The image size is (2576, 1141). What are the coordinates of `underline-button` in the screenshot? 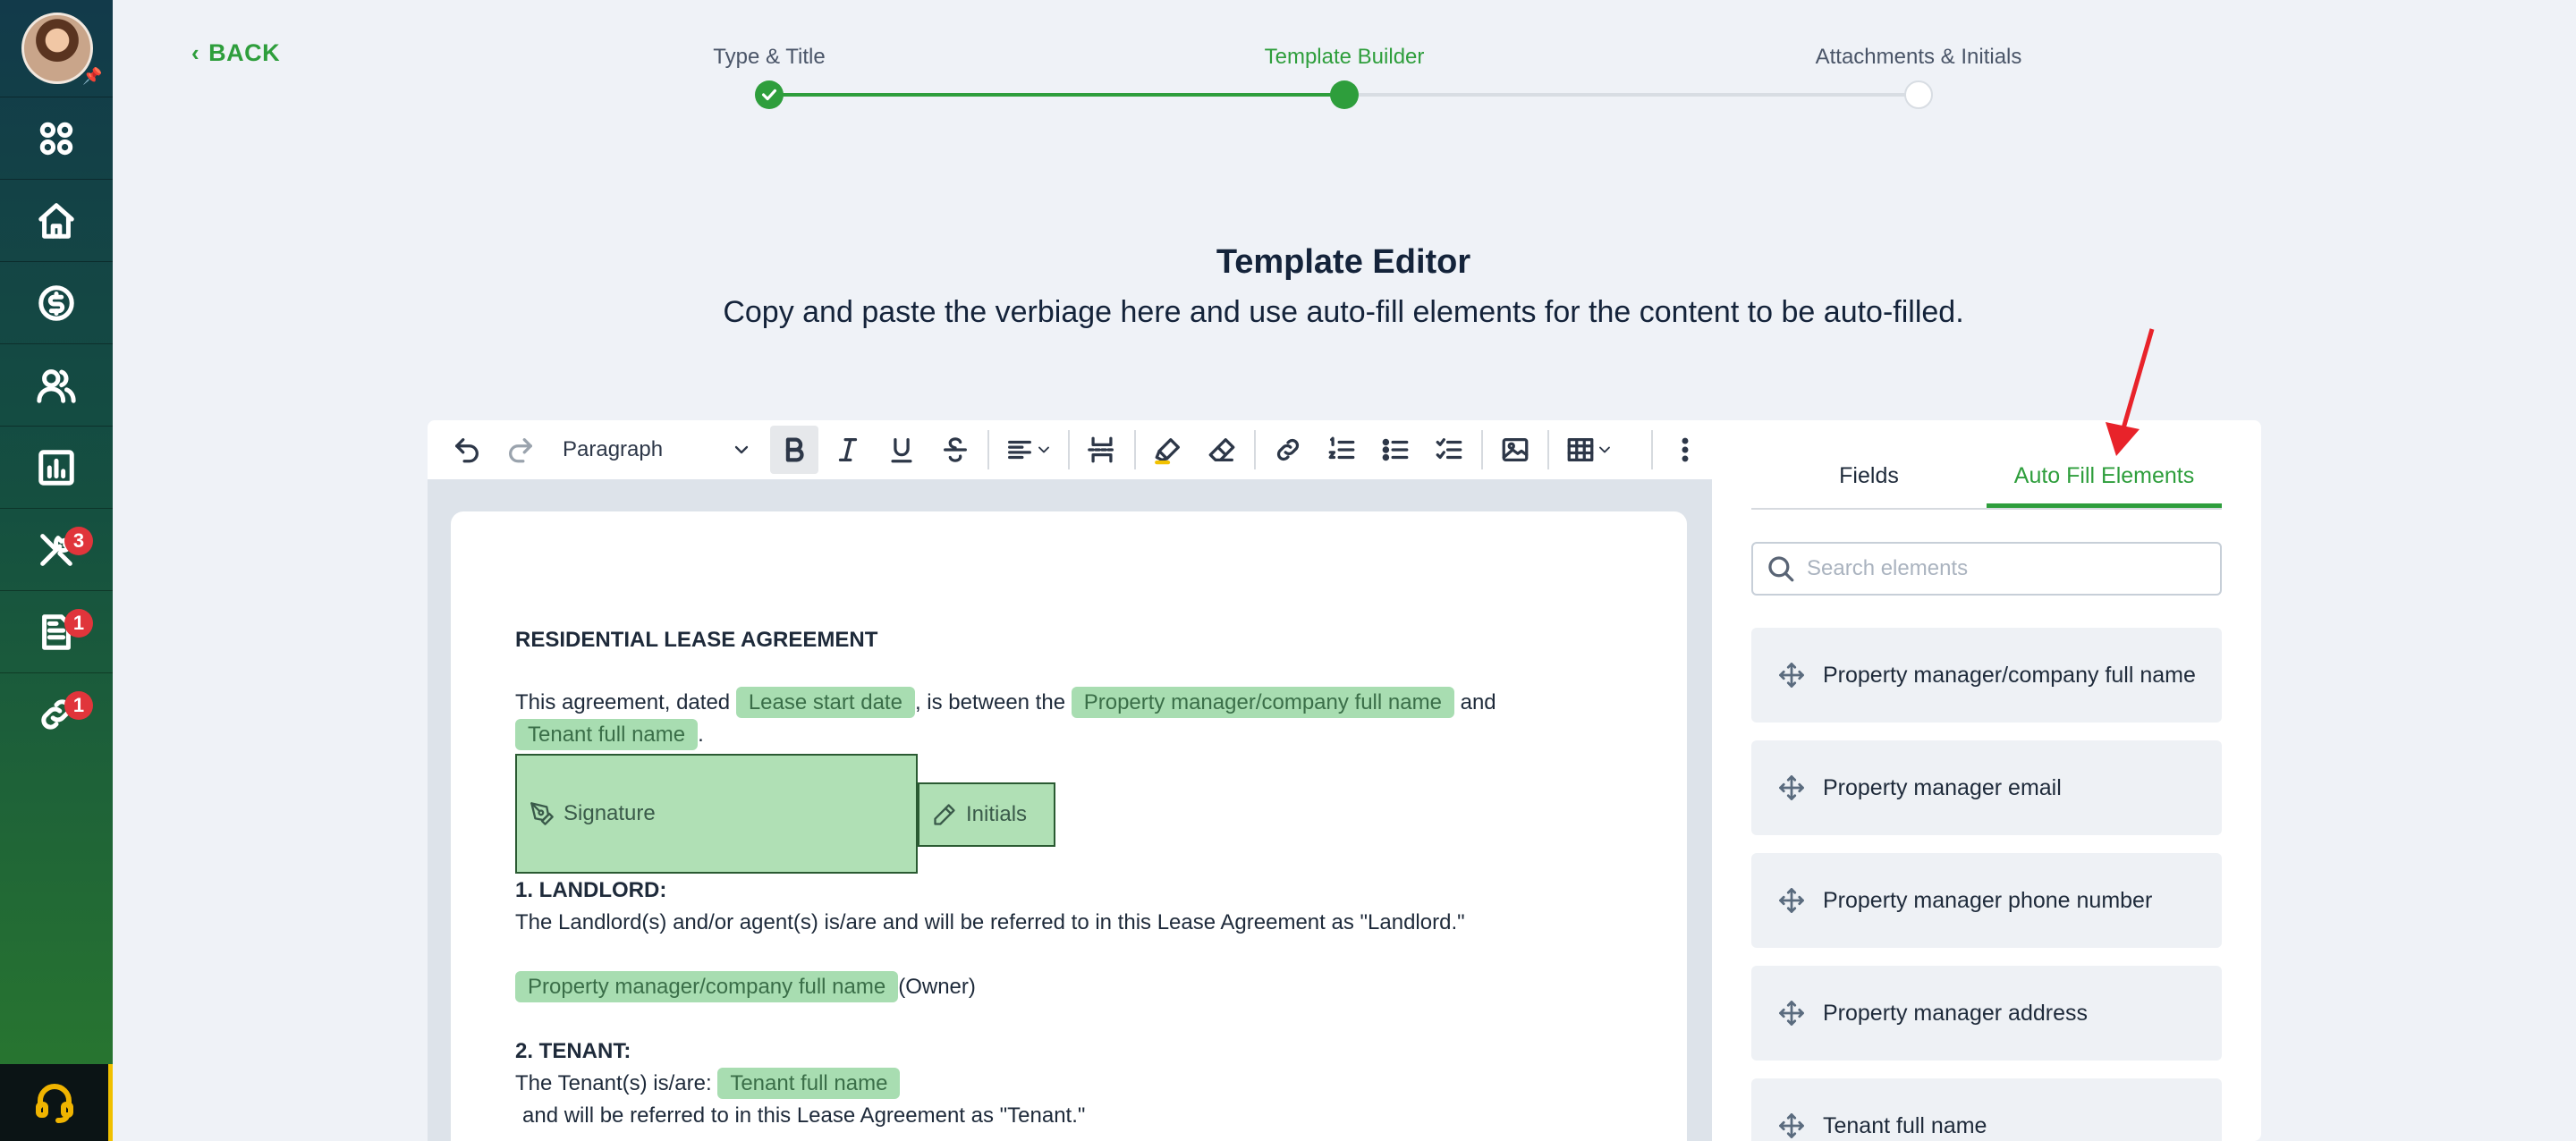 It's located at (901, 450).